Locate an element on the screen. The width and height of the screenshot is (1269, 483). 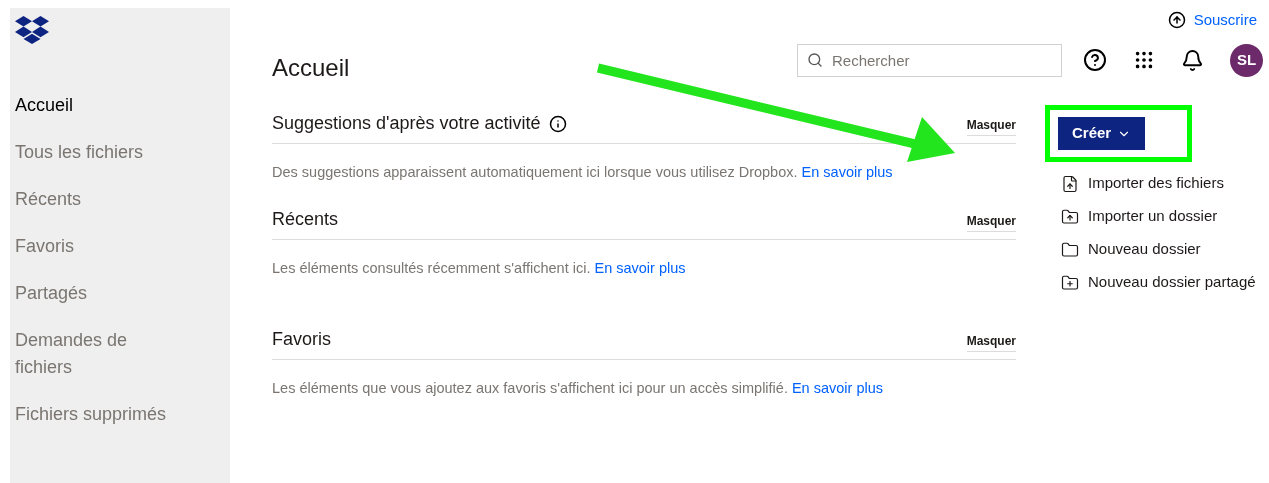
folder-upload-icon is located at coordinates (1070, 216).